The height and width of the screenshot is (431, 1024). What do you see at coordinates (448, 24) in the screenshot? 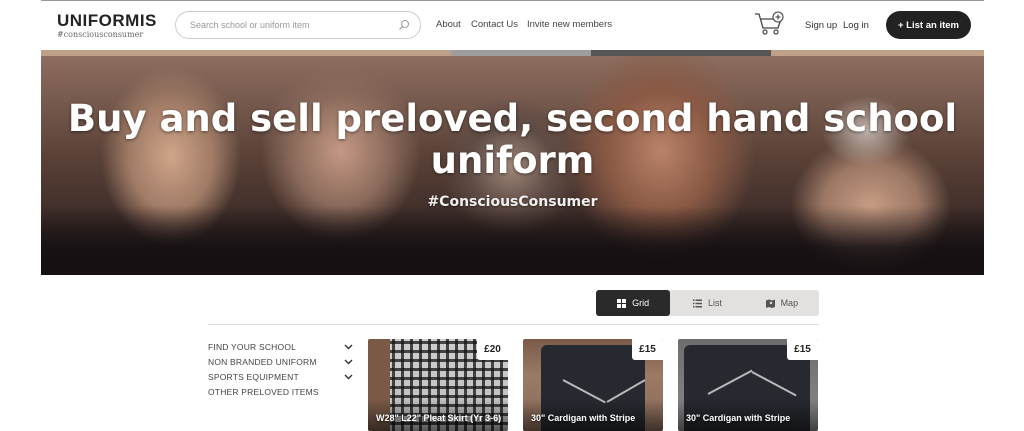
I see `nav-about: About` at bounding box center [448, 24].